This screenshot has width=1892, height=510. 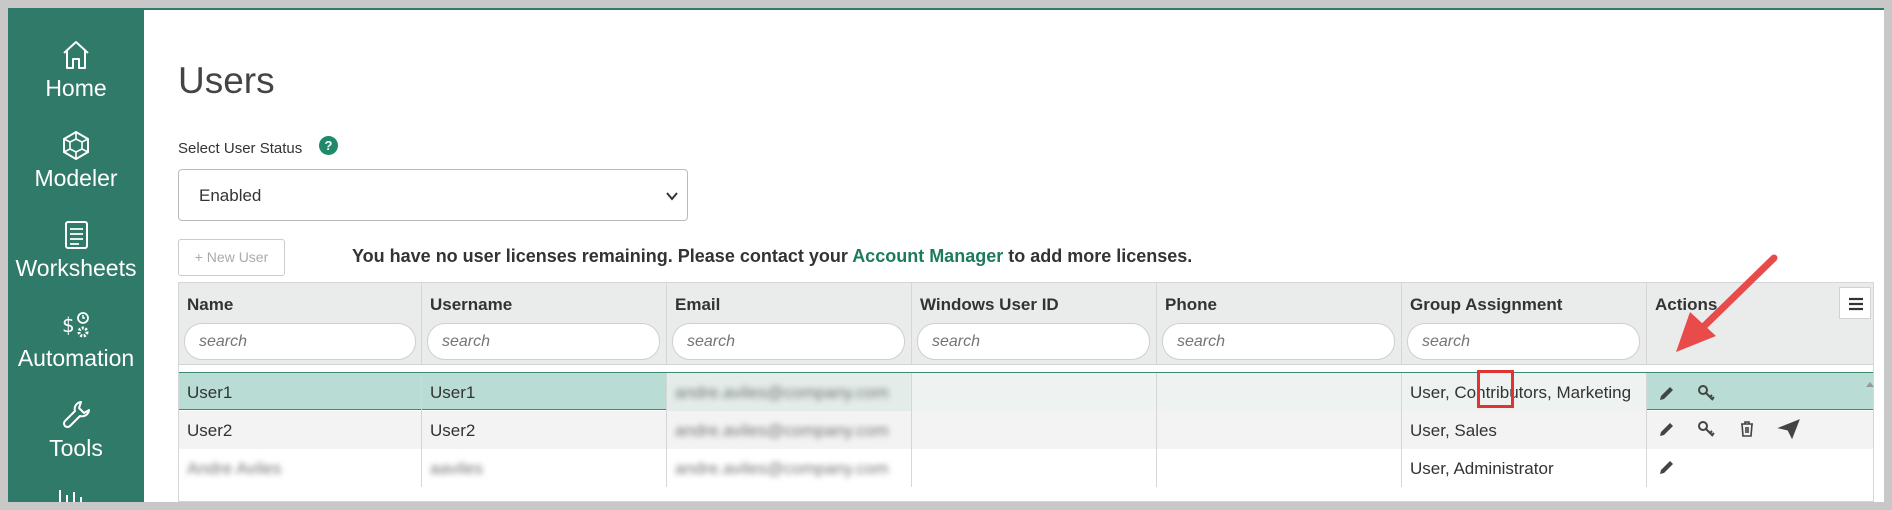 I want to click on column-title: Email, so click(x=698, y=304).